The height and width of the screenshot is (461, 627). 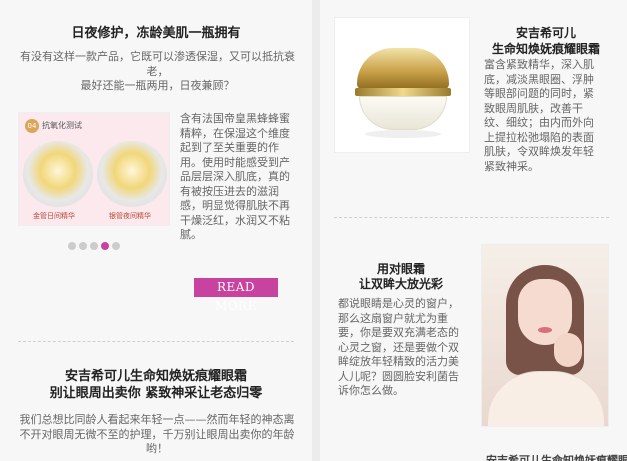 What do you see at coordinates (546, 41) in the screenshot?
I see `product-title: 安吉希可儿 生命知焕妩痕耀眼霜` at bounding box center [546, 41].